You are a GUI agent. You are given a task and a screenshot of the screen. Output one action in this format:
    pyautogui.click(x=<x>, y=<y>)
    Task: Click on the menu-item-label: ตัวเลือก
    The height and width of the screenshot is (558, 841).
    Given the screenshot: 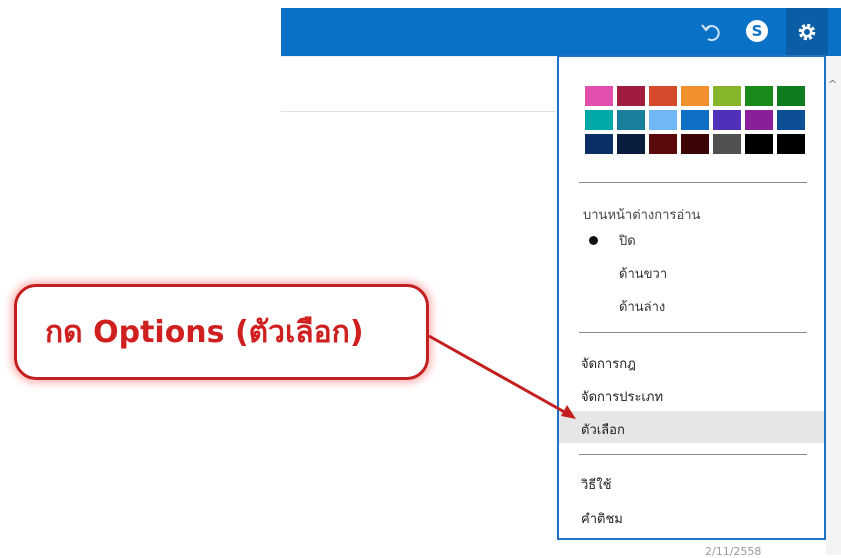 What is the action you would take?
    pyautogui.click(x=603, y=430)
    